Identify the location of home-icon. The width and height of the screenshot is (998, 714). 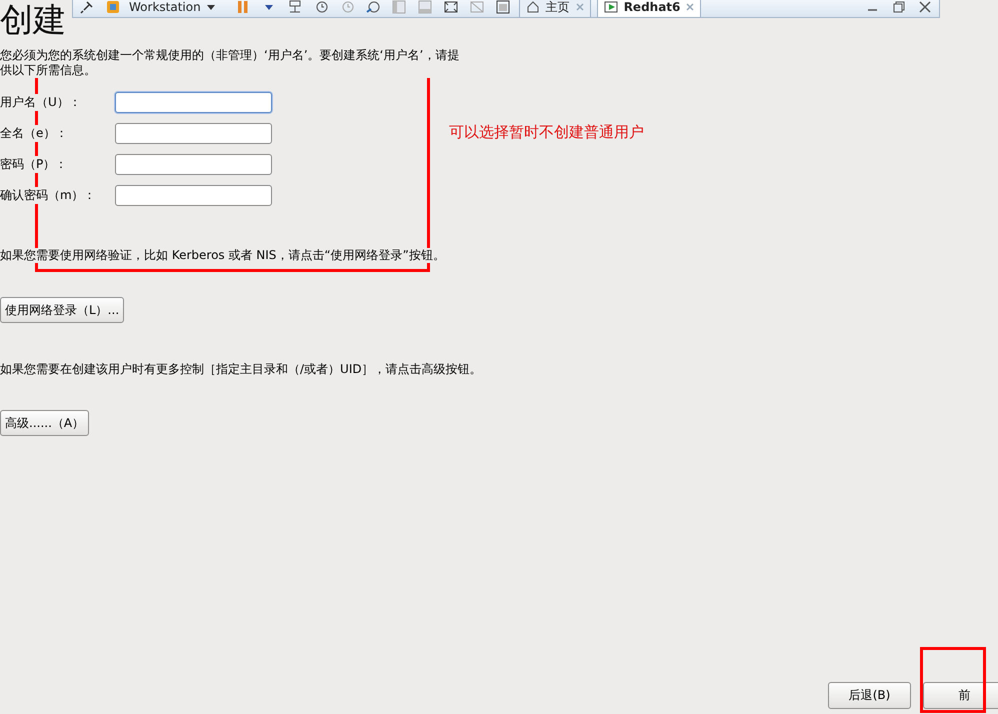
(533, 7).